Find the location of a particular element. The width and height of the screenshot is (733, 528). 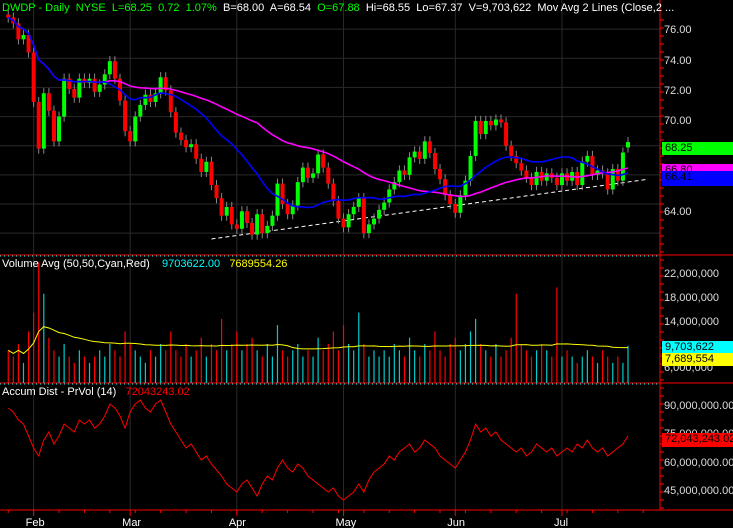

open: O=67.88 is located at coordinates (338, 8).